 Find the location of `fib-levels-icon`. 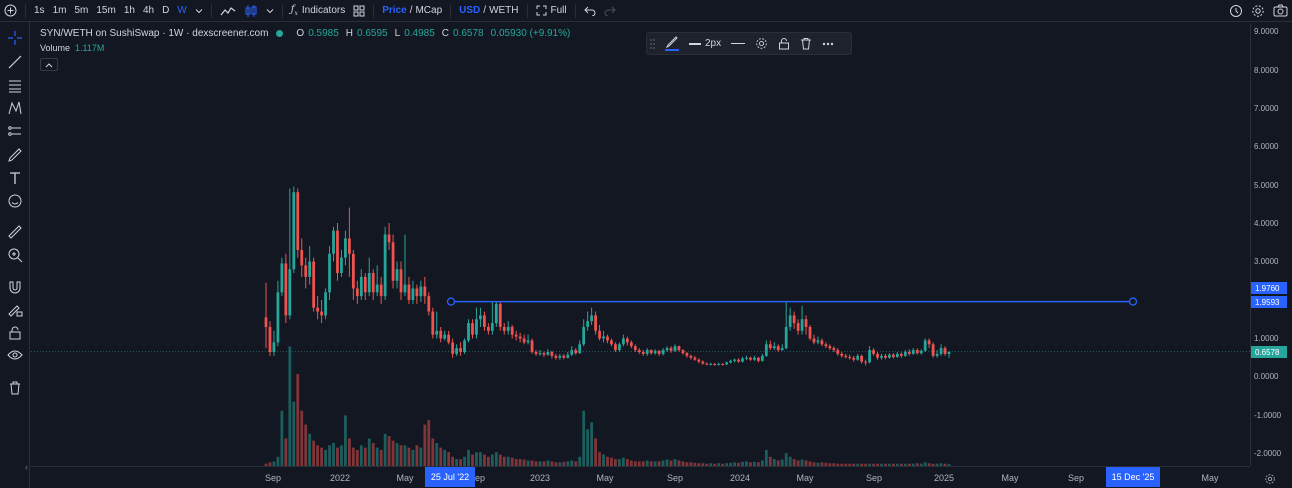

fib-levels-icon is located at coordinates (15, 86).